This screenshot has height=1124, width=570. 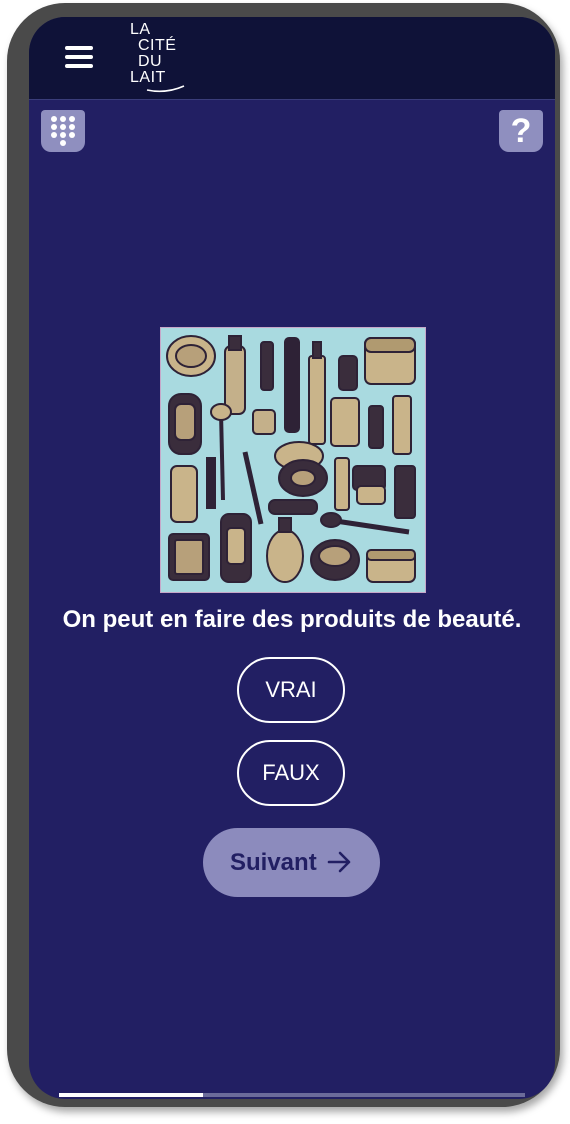 What do you see at coordinates (291, 773) in the screenshot?
I see `answer-false-button: FAUX` at bounding box center [291, 773].